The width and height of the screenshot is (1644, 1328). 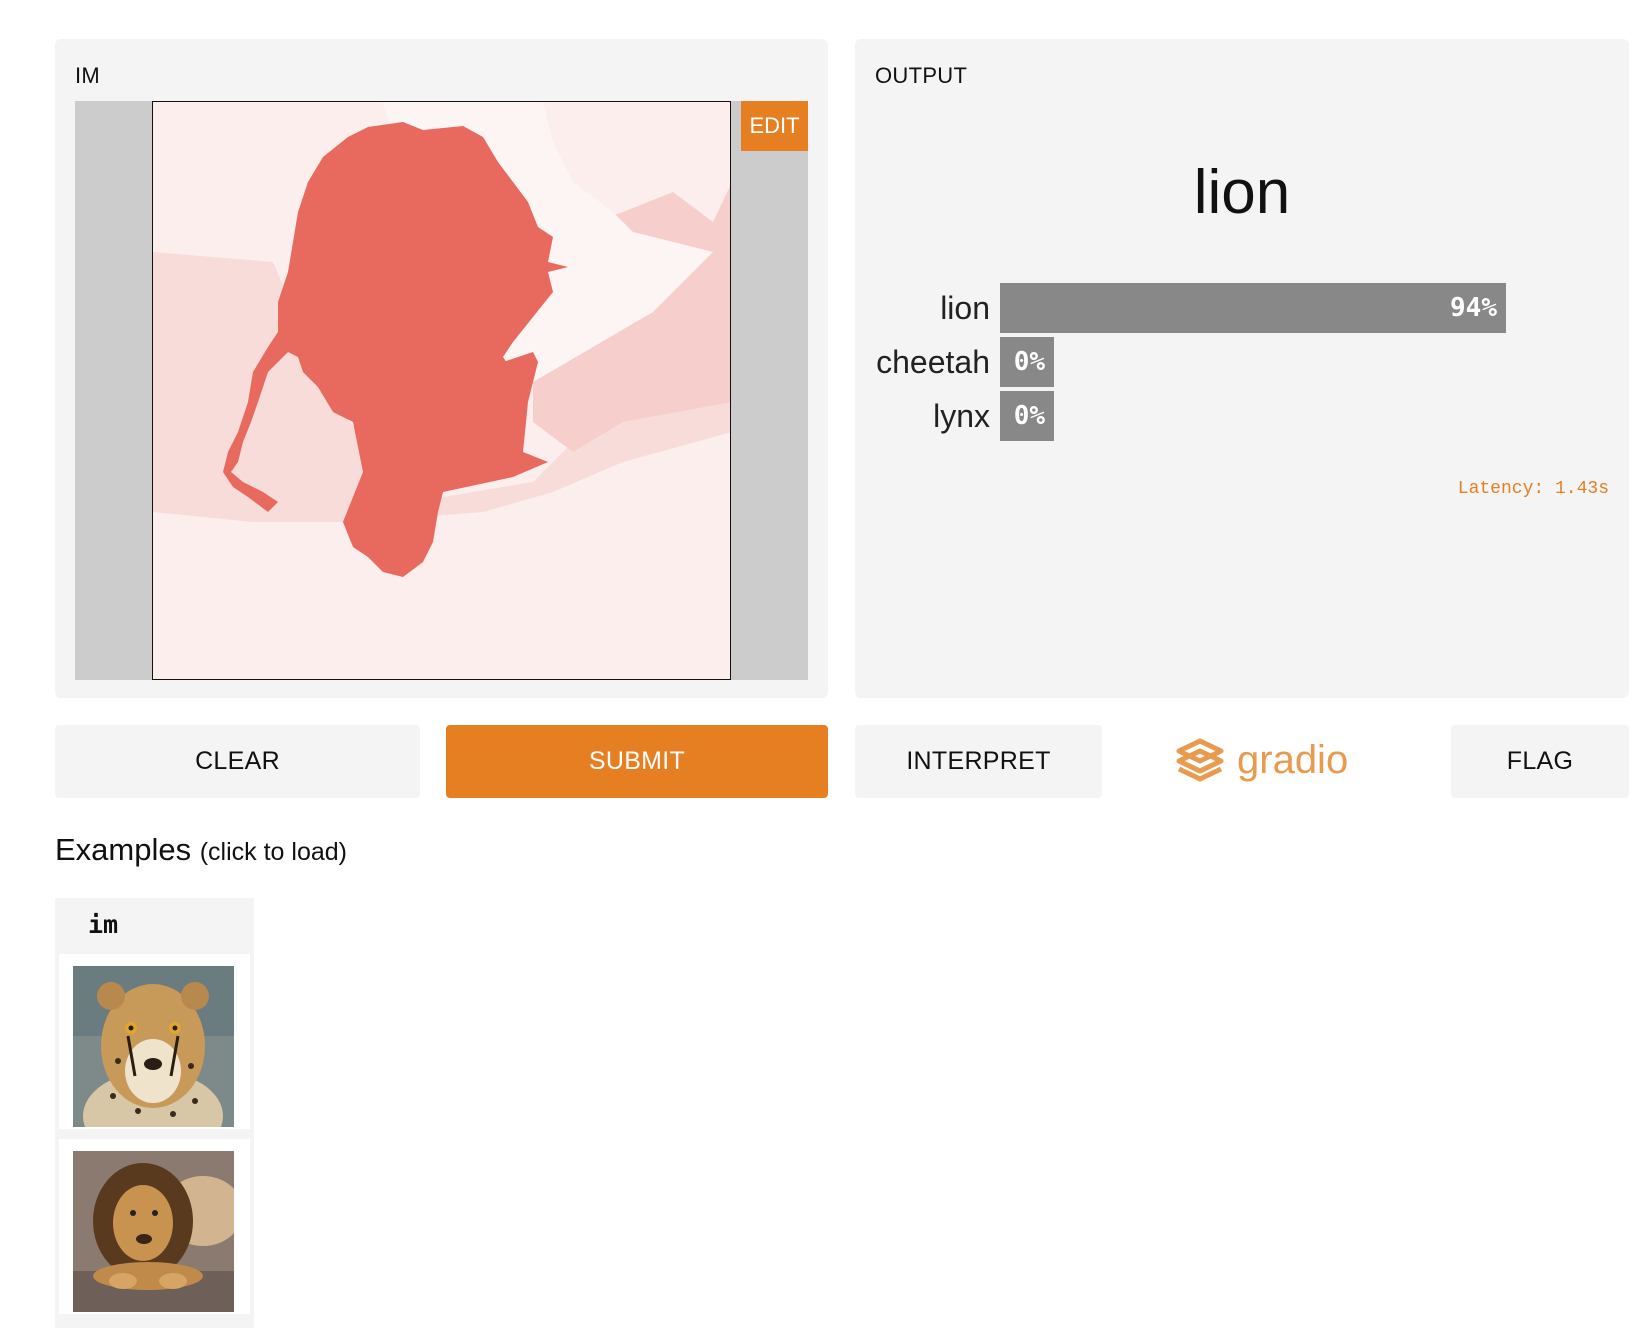 What do you see at coordinates (933, 361) in the screenshot?
I see `confidence-label: cheetah` at bounding box center [933, 361].